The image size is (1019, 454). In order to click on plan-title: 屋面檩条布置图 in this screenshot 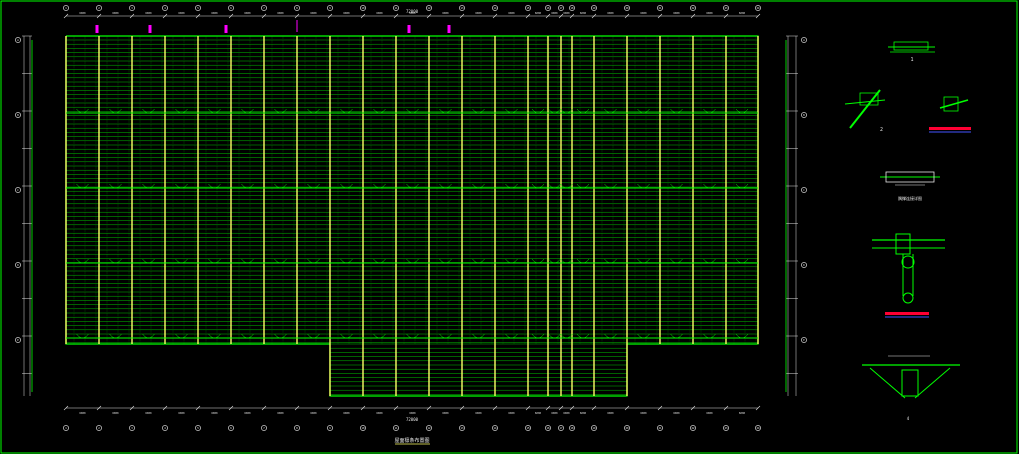, I will do `click(411, 440)`.